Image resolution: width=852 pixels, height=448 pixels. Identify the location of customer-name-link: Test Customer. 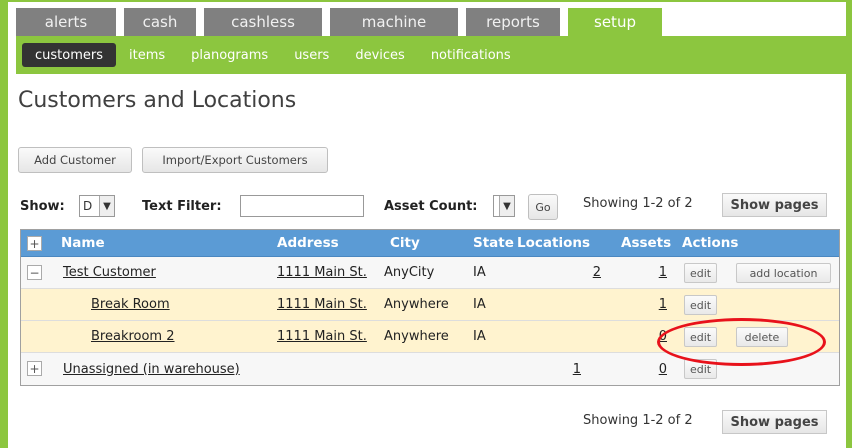
(109, 272).